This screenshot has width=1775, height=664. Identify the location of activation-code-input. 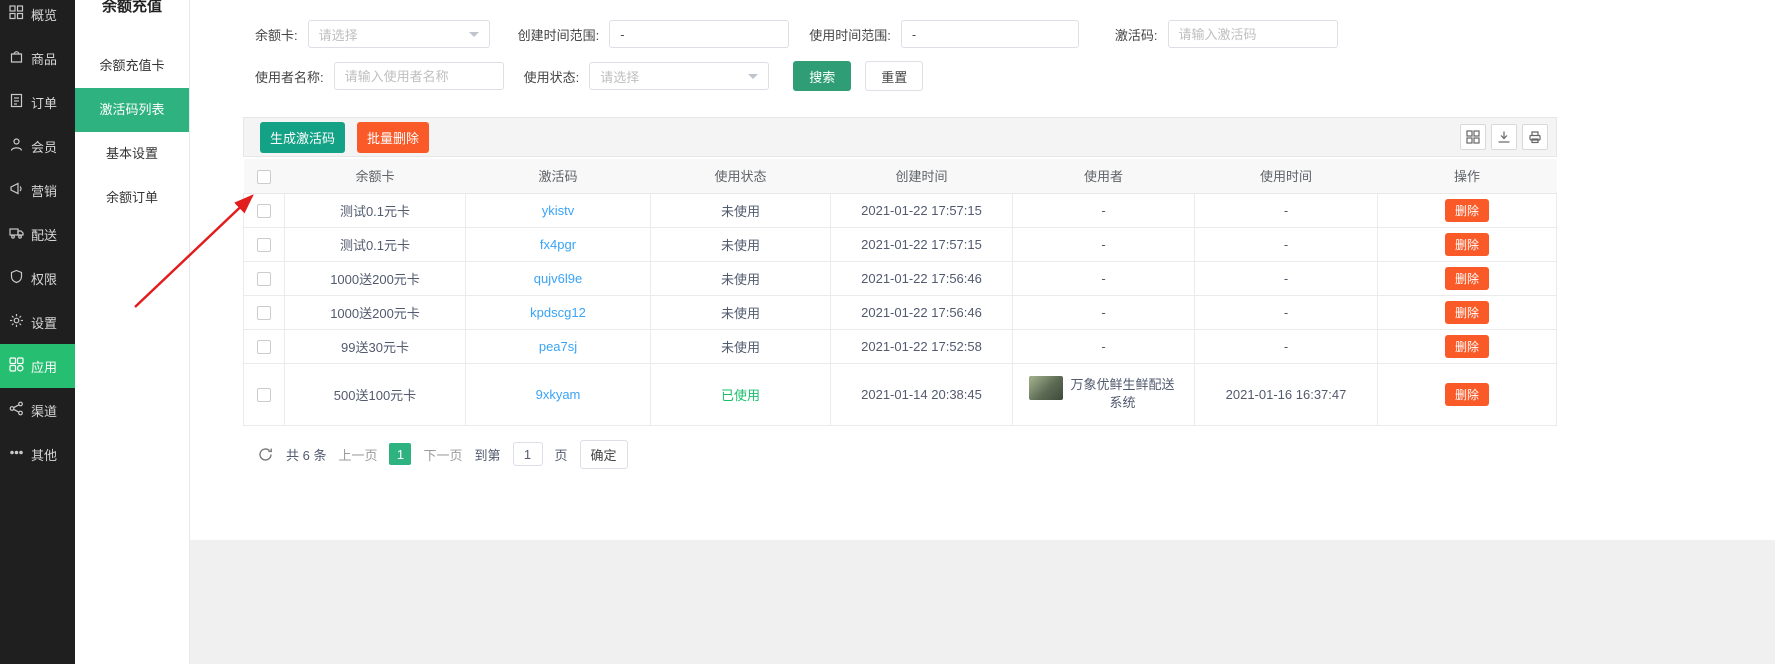
(1252, 34).